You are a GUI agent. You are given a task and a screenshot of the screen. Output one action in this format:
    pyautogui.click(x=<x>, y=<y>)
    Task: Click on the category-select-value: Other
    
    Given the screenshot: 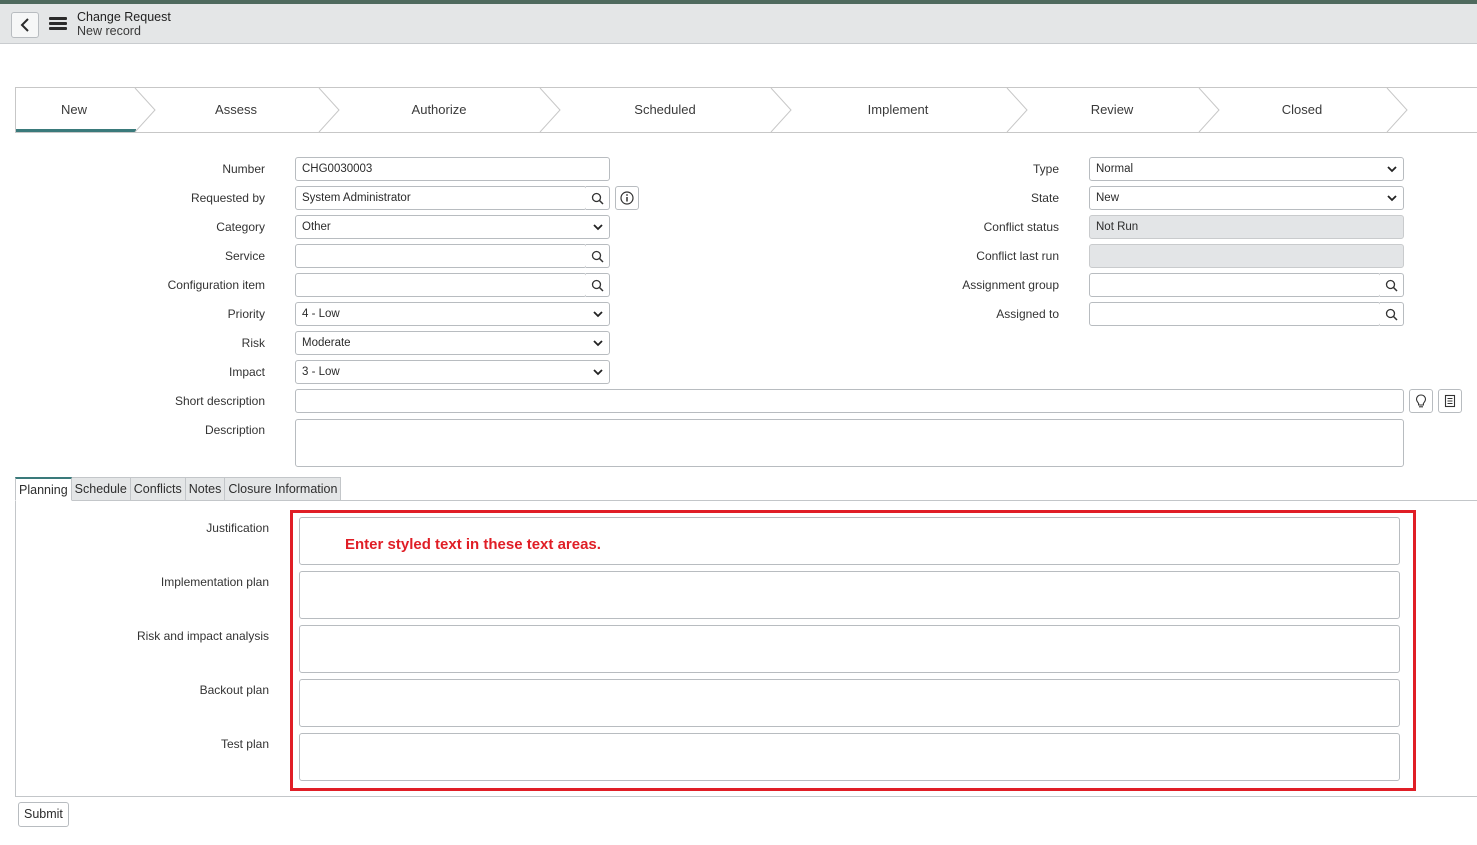 What is the action you would take?
    pyautogui.click(x=316, y=227)
    